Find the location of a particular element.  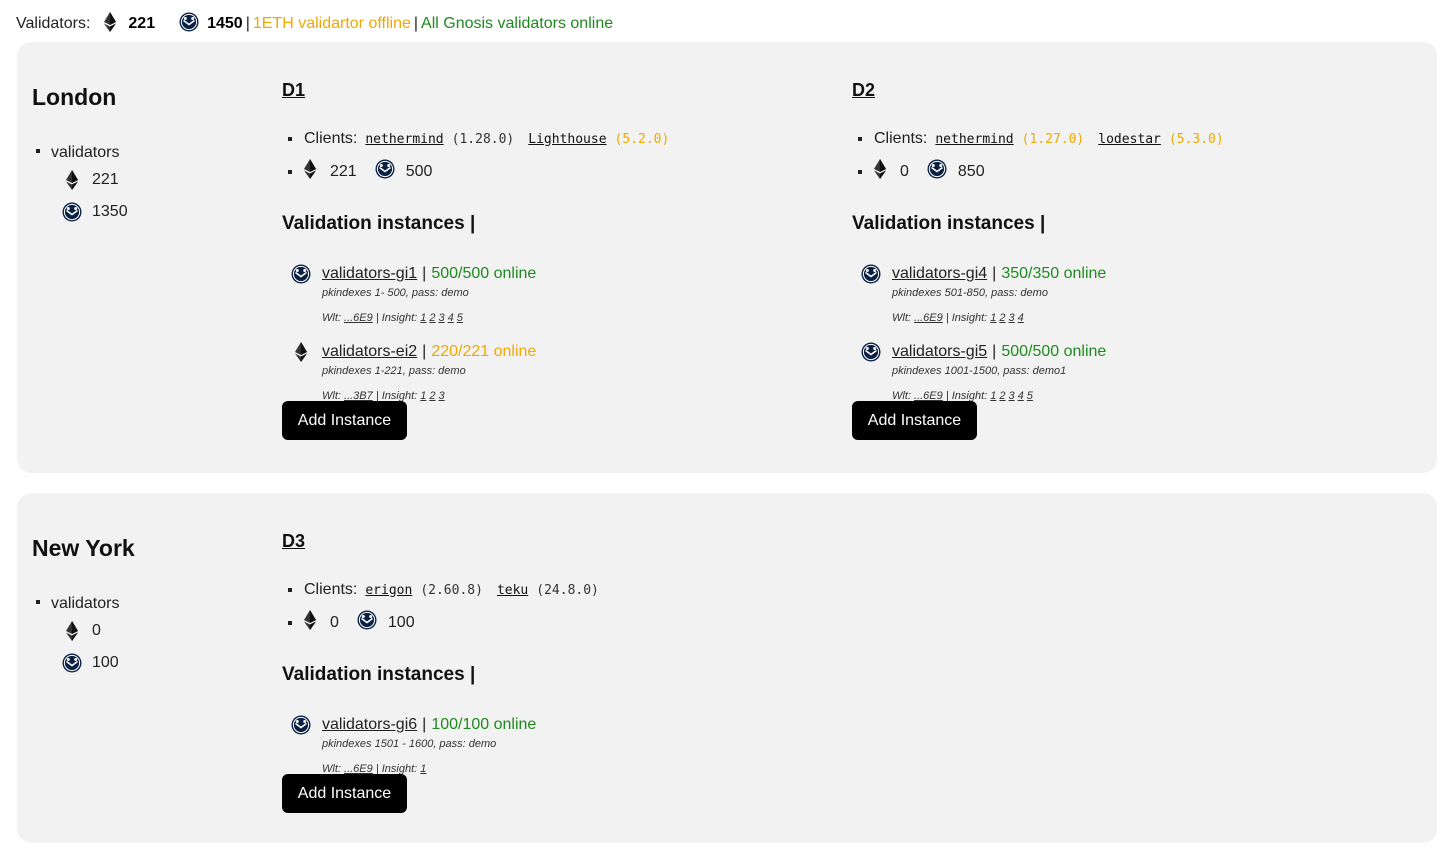

region-validators-list: validators 0 100 is located at coordinates (77, 636).